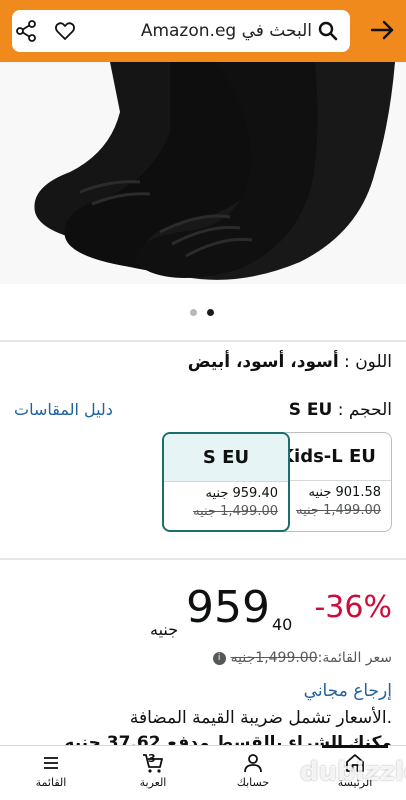 This screenshot has height=800, width=406. Describe the element at coordinates (203, 314) in the screenshot. I see `image-actions-bar` at that location.